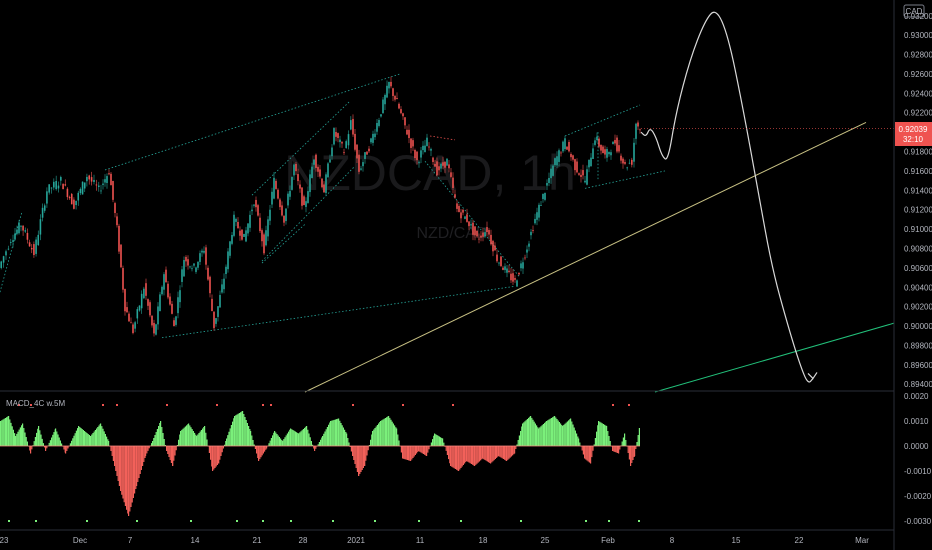  I want to click on time-tick-label: 7, so click(130, 540).